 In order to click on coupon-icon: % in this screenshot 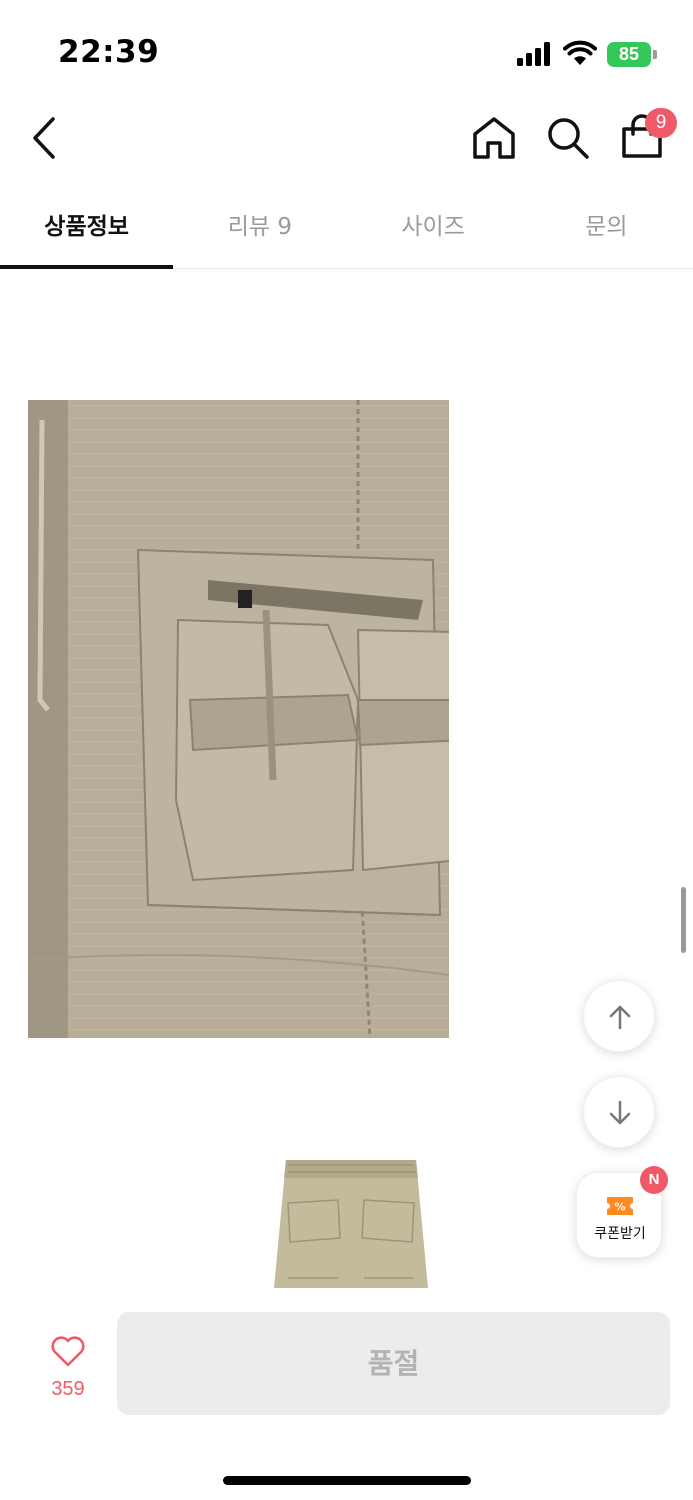, I will do `click(620, 1206)`.